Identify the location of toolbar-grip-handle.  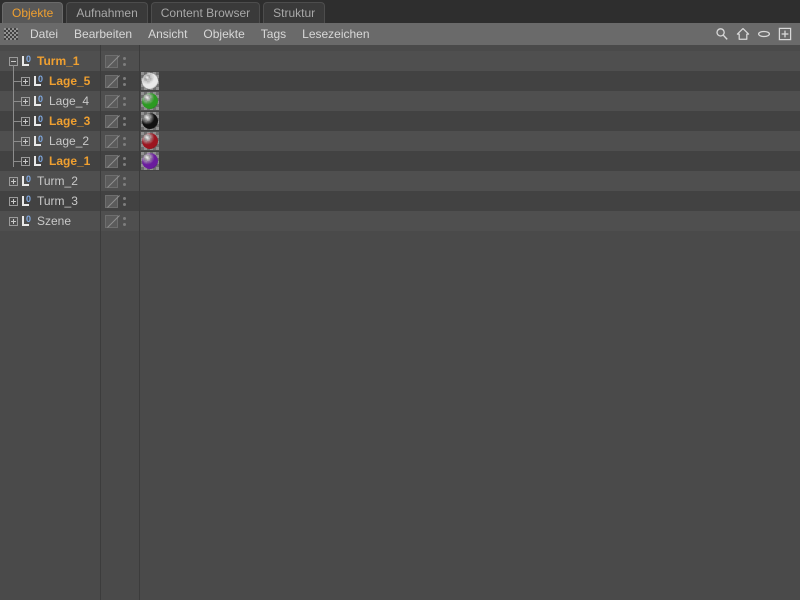
(11, 34).